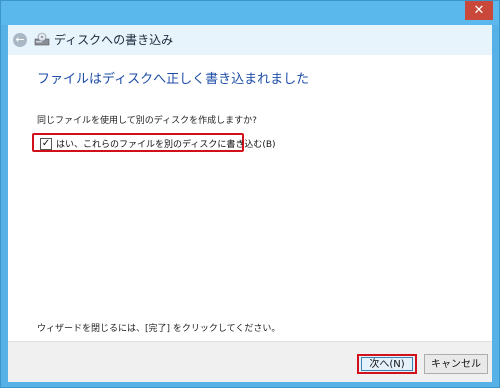  I want to click on title-bar: ✕, so click(250, 13).